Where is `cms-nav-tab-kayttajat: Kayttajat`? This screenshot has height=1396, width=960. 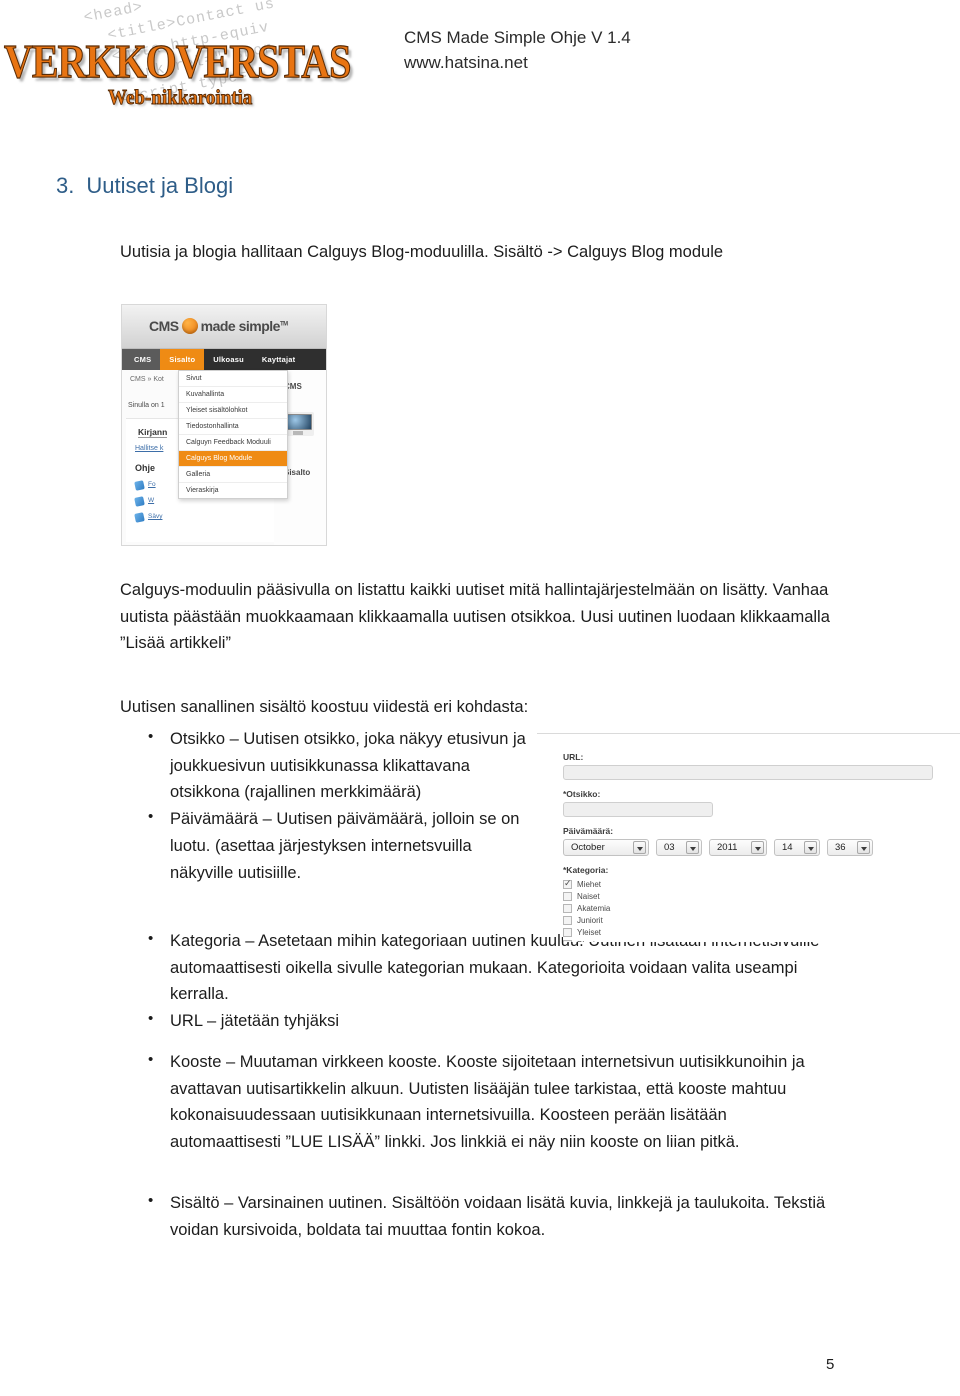 cms-nav-tab-kayttajat: Kayttajat is located at coordinates (278, 359).